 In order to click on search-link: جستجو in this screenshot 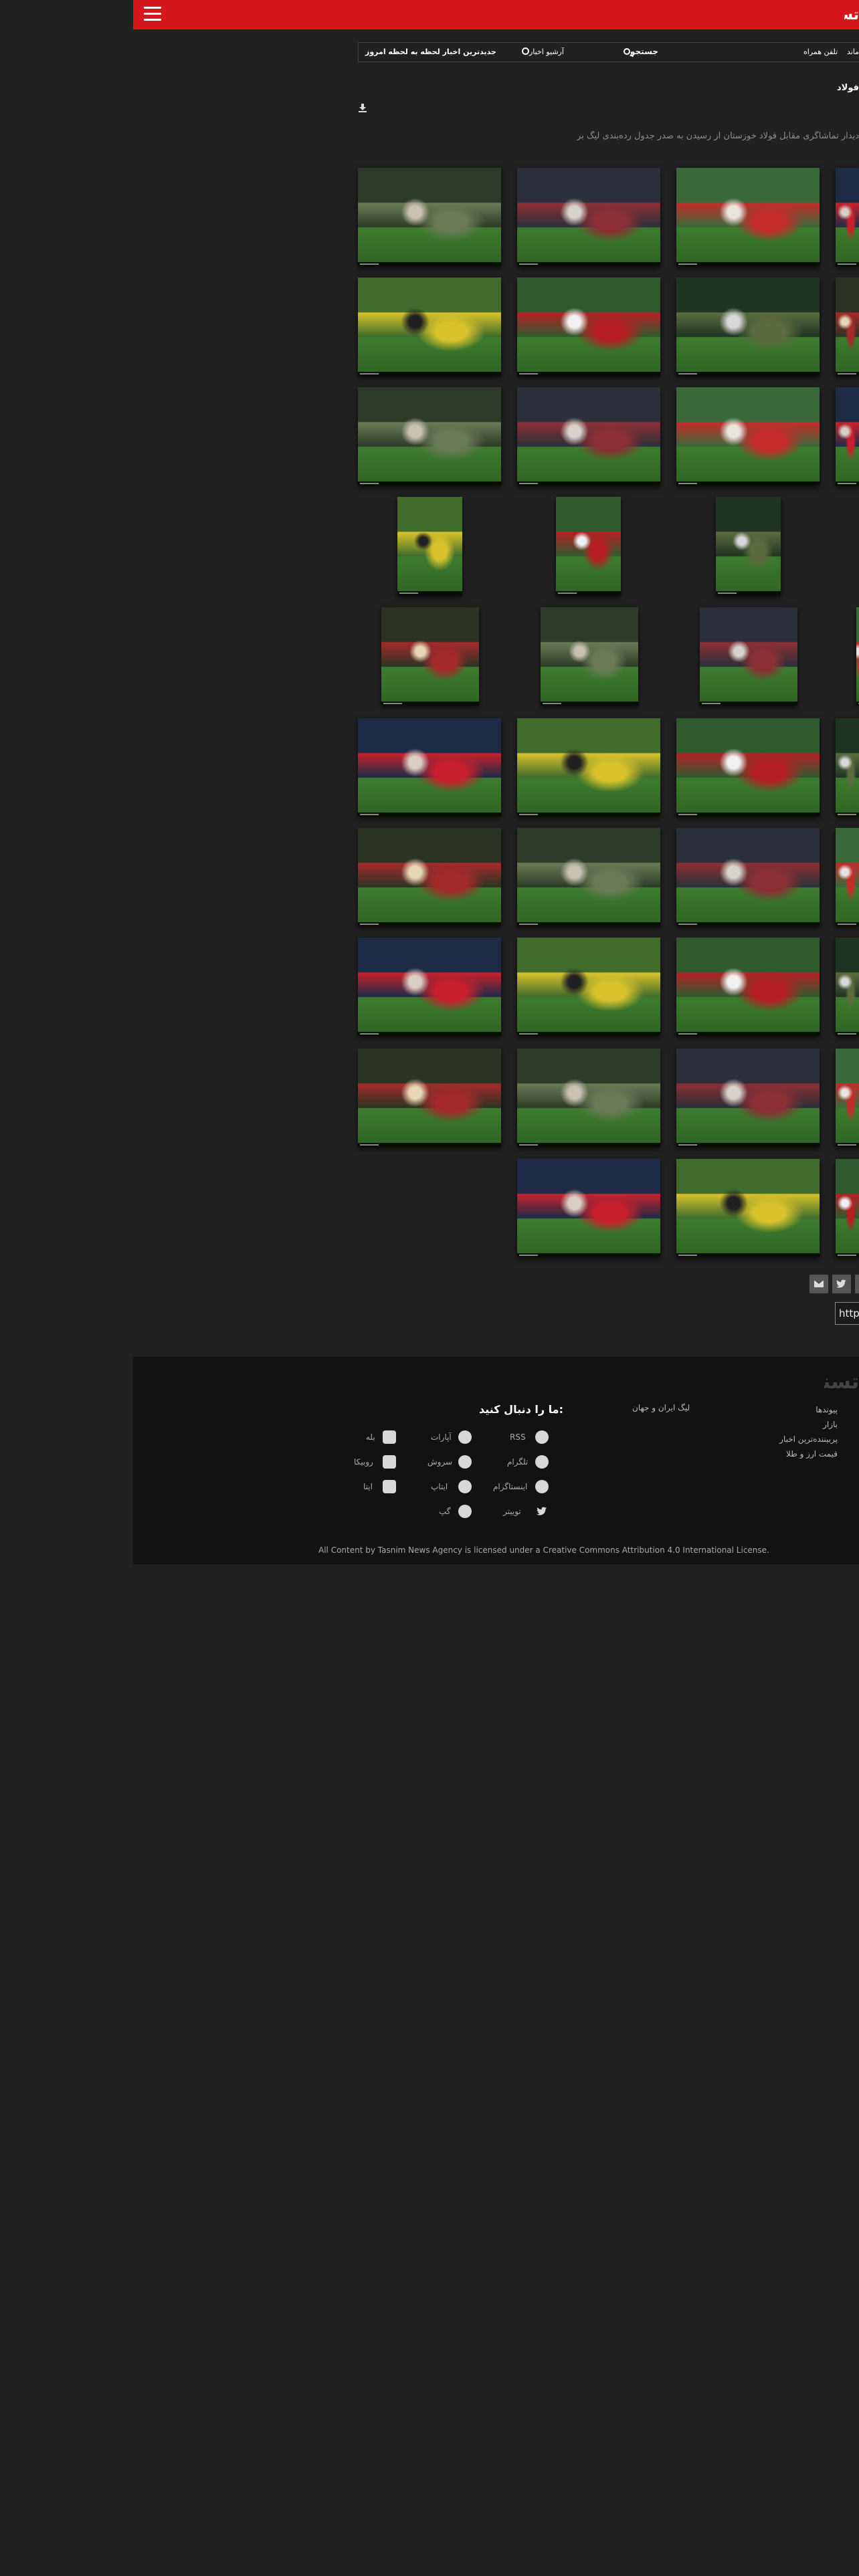, I will do `click(639, 51)`.